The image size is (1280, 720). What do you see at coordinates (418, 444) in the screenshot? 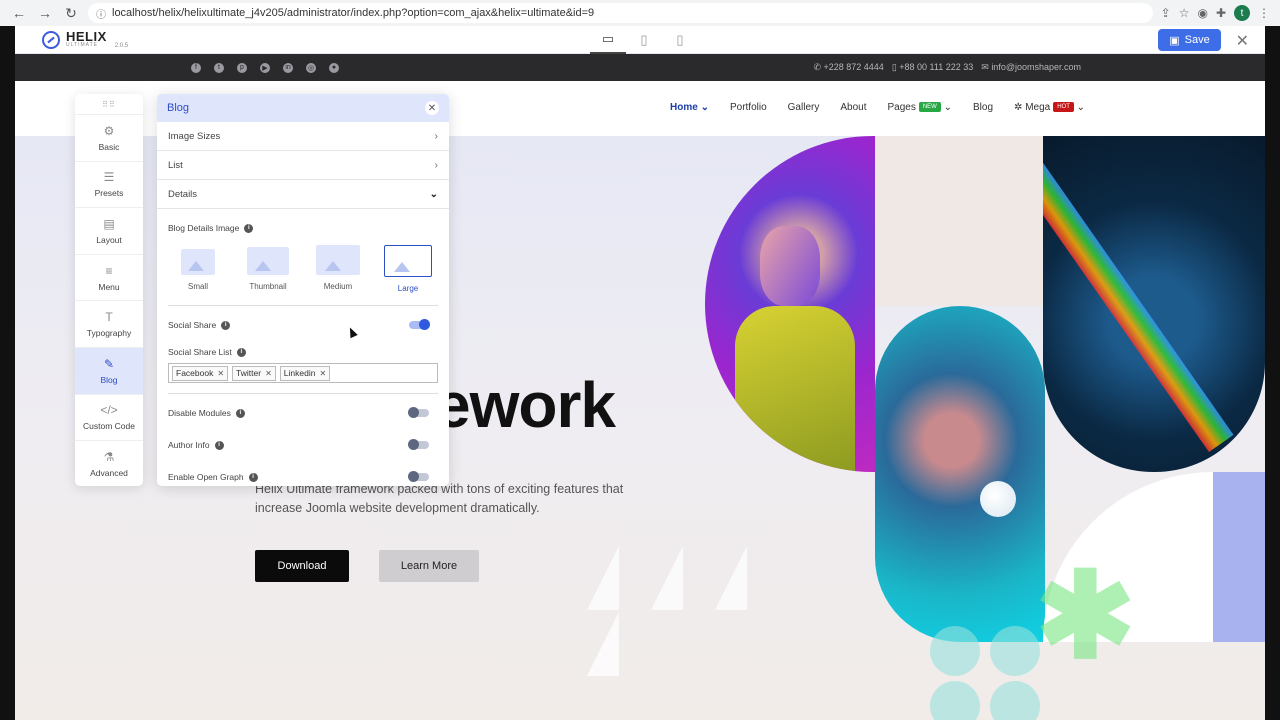
I see `author-info-toggle` at bounding box center [418, 444].